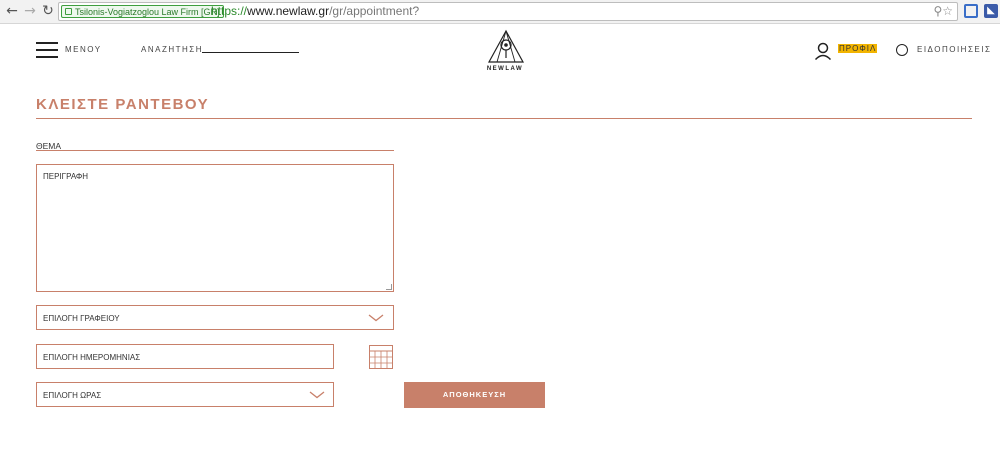  What do you see at coordinates (250, 48) in the screenshot?
I see `search-input` at bounding box center [250, 48].